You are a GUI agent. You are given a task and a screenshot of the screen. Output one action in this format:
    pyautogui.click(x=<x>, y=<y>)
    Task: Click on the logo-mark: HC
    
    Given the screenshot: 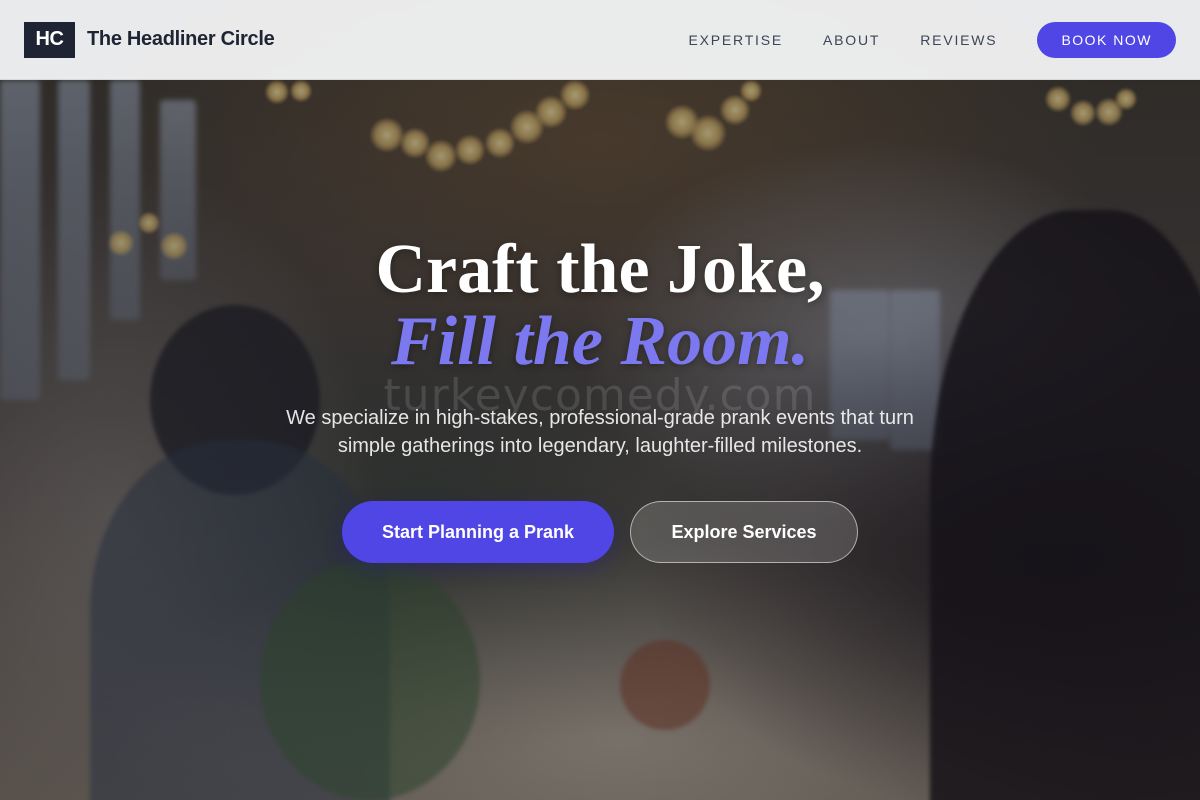 What is the action you would take?
    pyautogui.click(x=49, y=39)
    